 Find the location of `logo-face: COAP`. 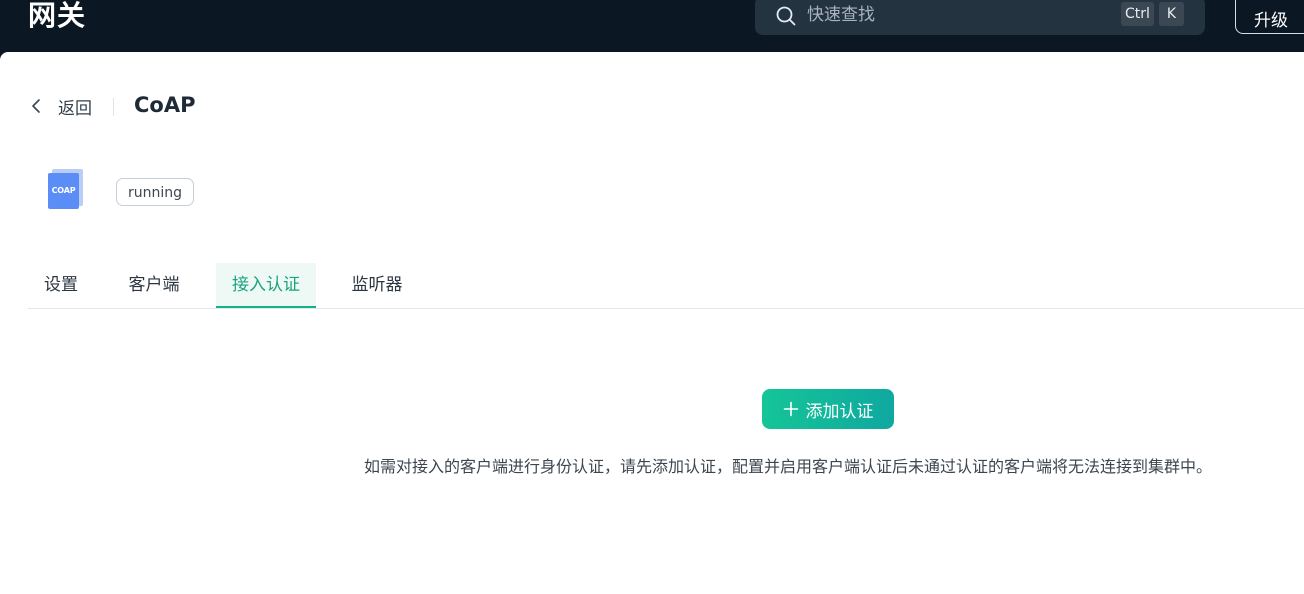

logo-face: COAP is located at coordinates (63, 191).